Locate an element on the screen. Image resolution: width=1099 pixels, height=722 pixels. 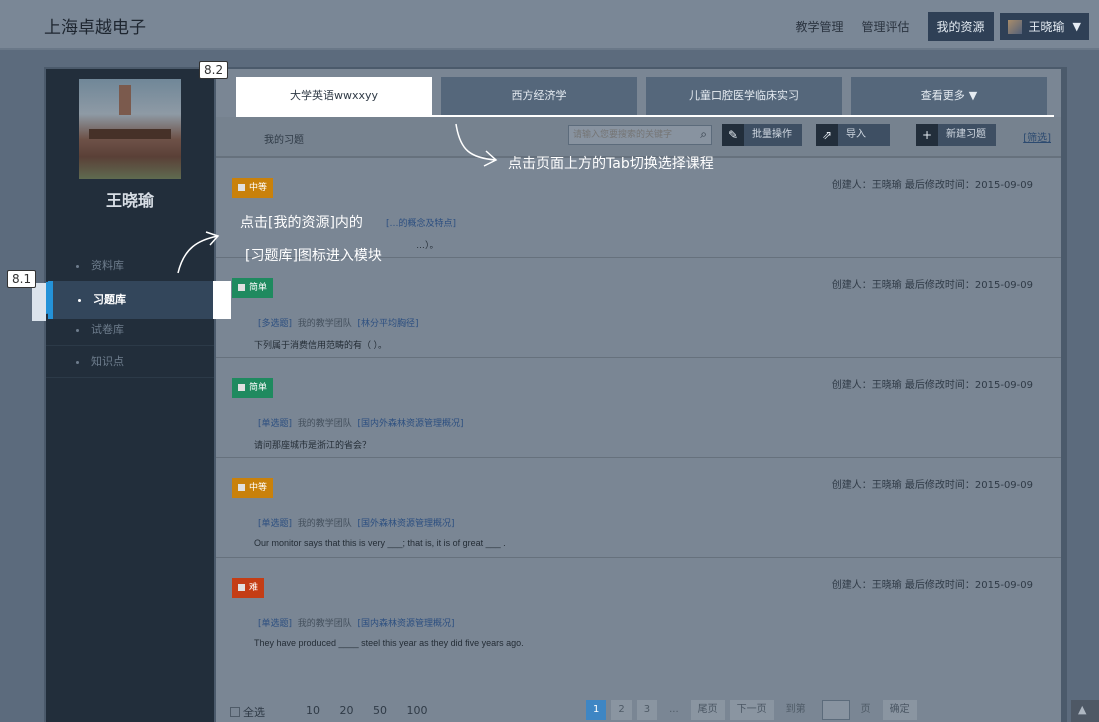
tutorial-arrows is located at coordinates (337, 198).